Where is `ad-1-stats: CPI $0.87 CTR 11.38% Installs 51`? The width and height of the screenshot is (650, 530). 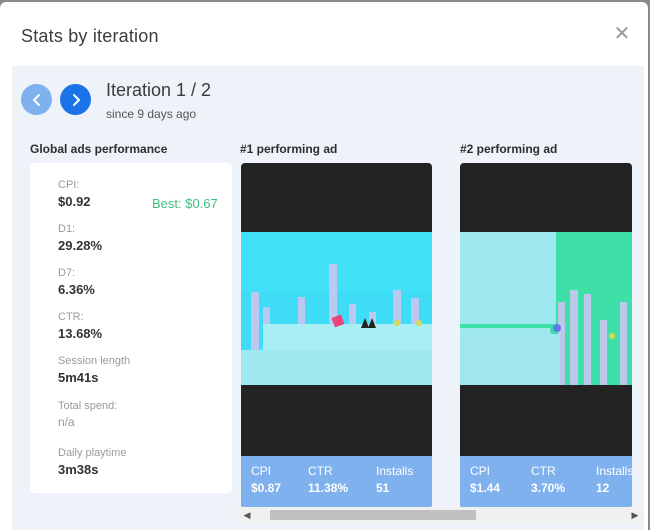 ad-1-stats: CPI $0.87 CTR 11.38% Installs 51 is located at coordinates (336, 482).